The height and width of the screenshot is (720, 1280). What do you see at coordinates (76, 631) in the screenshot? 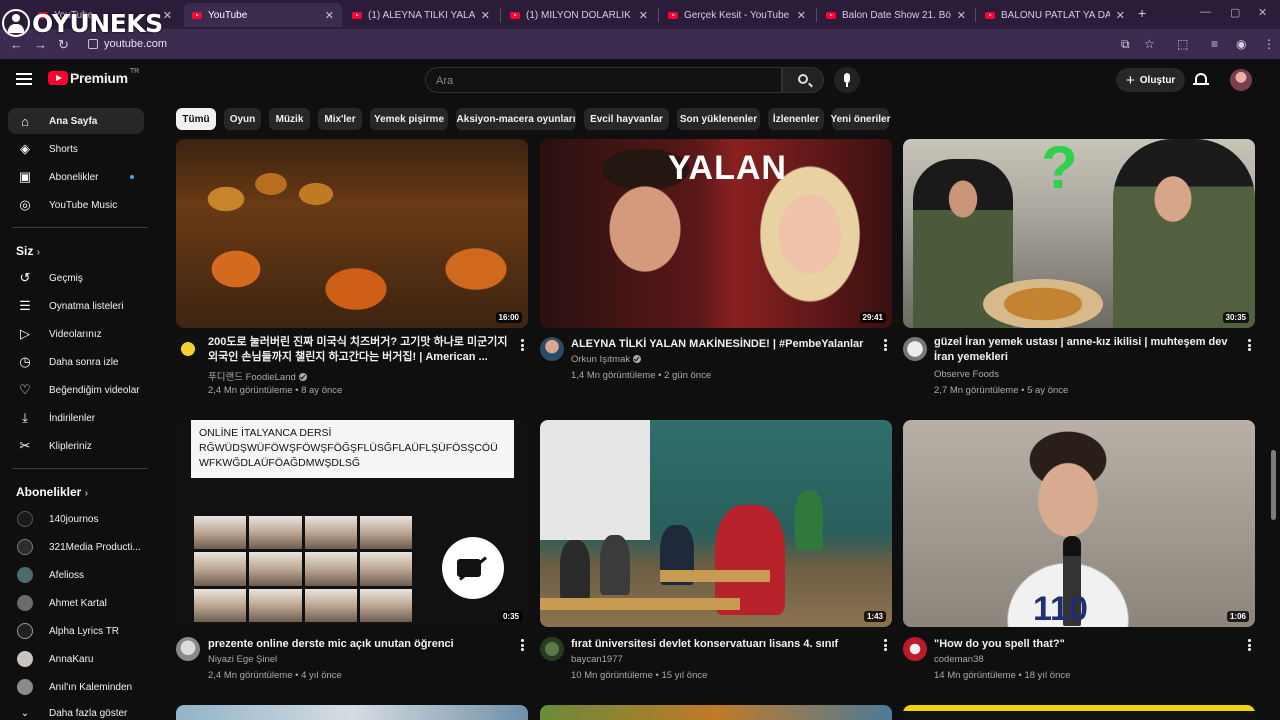
I see `sidebar-channel-alpha-lyrics: Alpha Lyrics TR` at bounding box center [76, 631].